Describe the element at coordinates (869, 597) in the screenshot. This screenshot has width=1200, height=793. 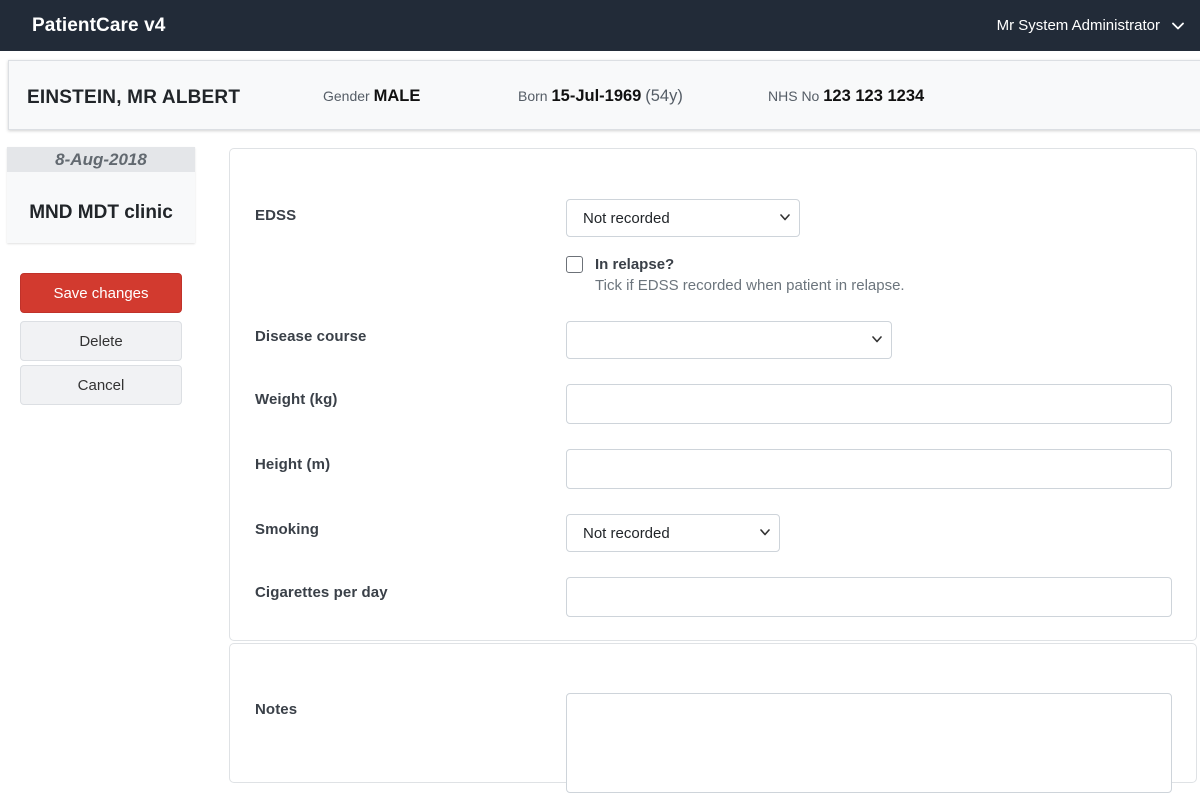
I see `cigarettes-input` at that location.